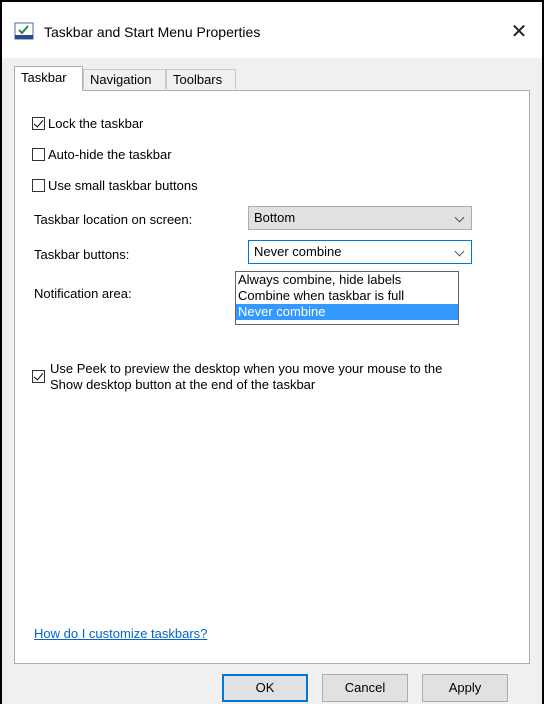 The height and width of the screenshot is (704, 544). What do you see at coordinates (347, 280) in the screenshot?
I see `dropdown-option-always-combine: Always combine, hide labels` at bounding box center [347, 280].